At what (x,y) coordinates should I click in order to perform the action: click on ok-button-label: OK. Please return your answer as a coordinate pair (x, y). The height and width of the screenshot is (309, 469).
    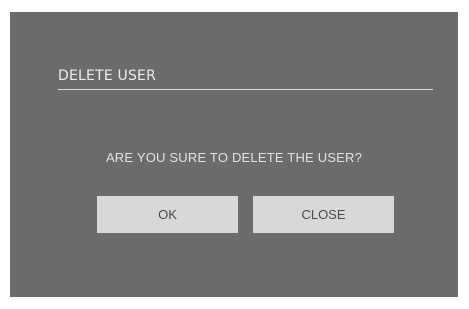
    Looking at the image, I should click on (167, 214).